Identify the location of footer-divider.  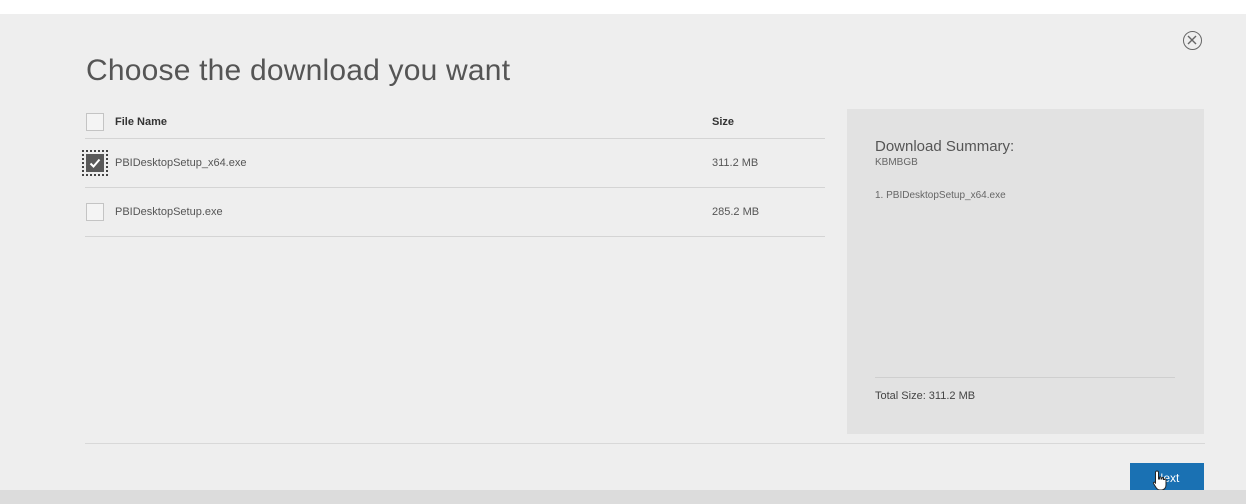
(645, 443).